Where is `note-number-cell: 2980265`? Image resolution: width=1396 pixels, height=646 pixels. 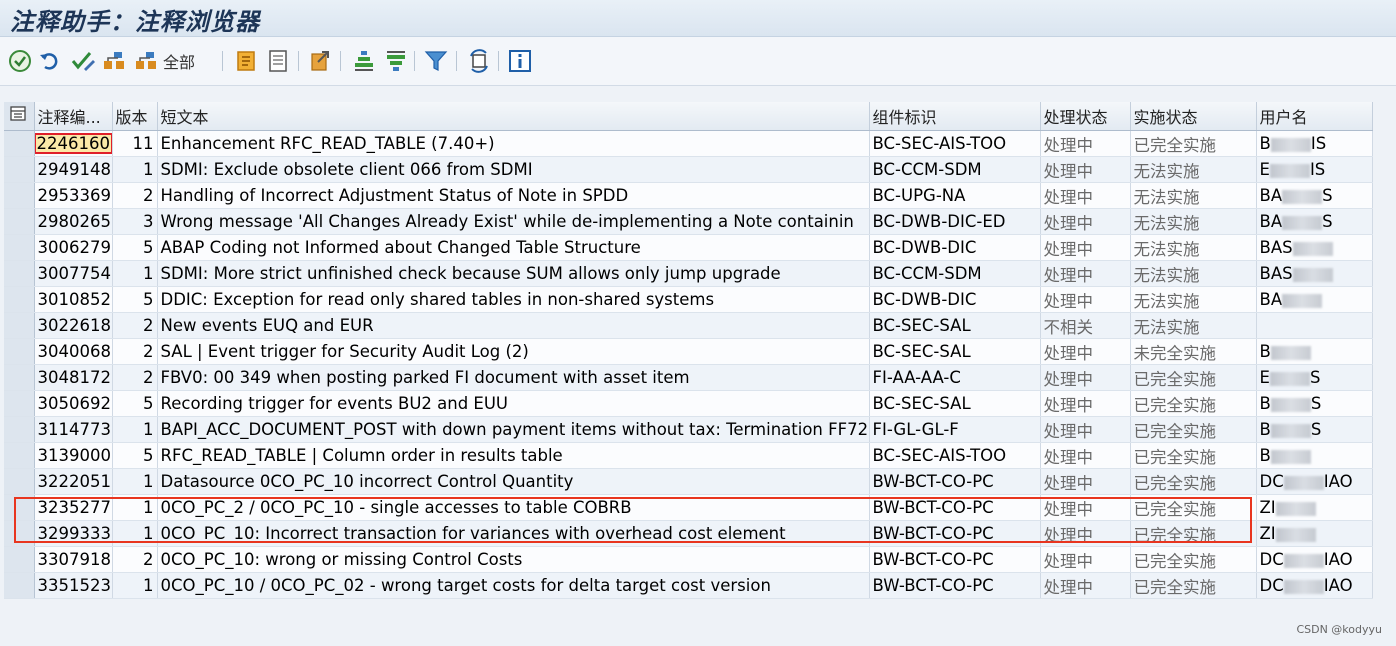 note-number-cell: 2980265 is located at coordinates (73, 221).